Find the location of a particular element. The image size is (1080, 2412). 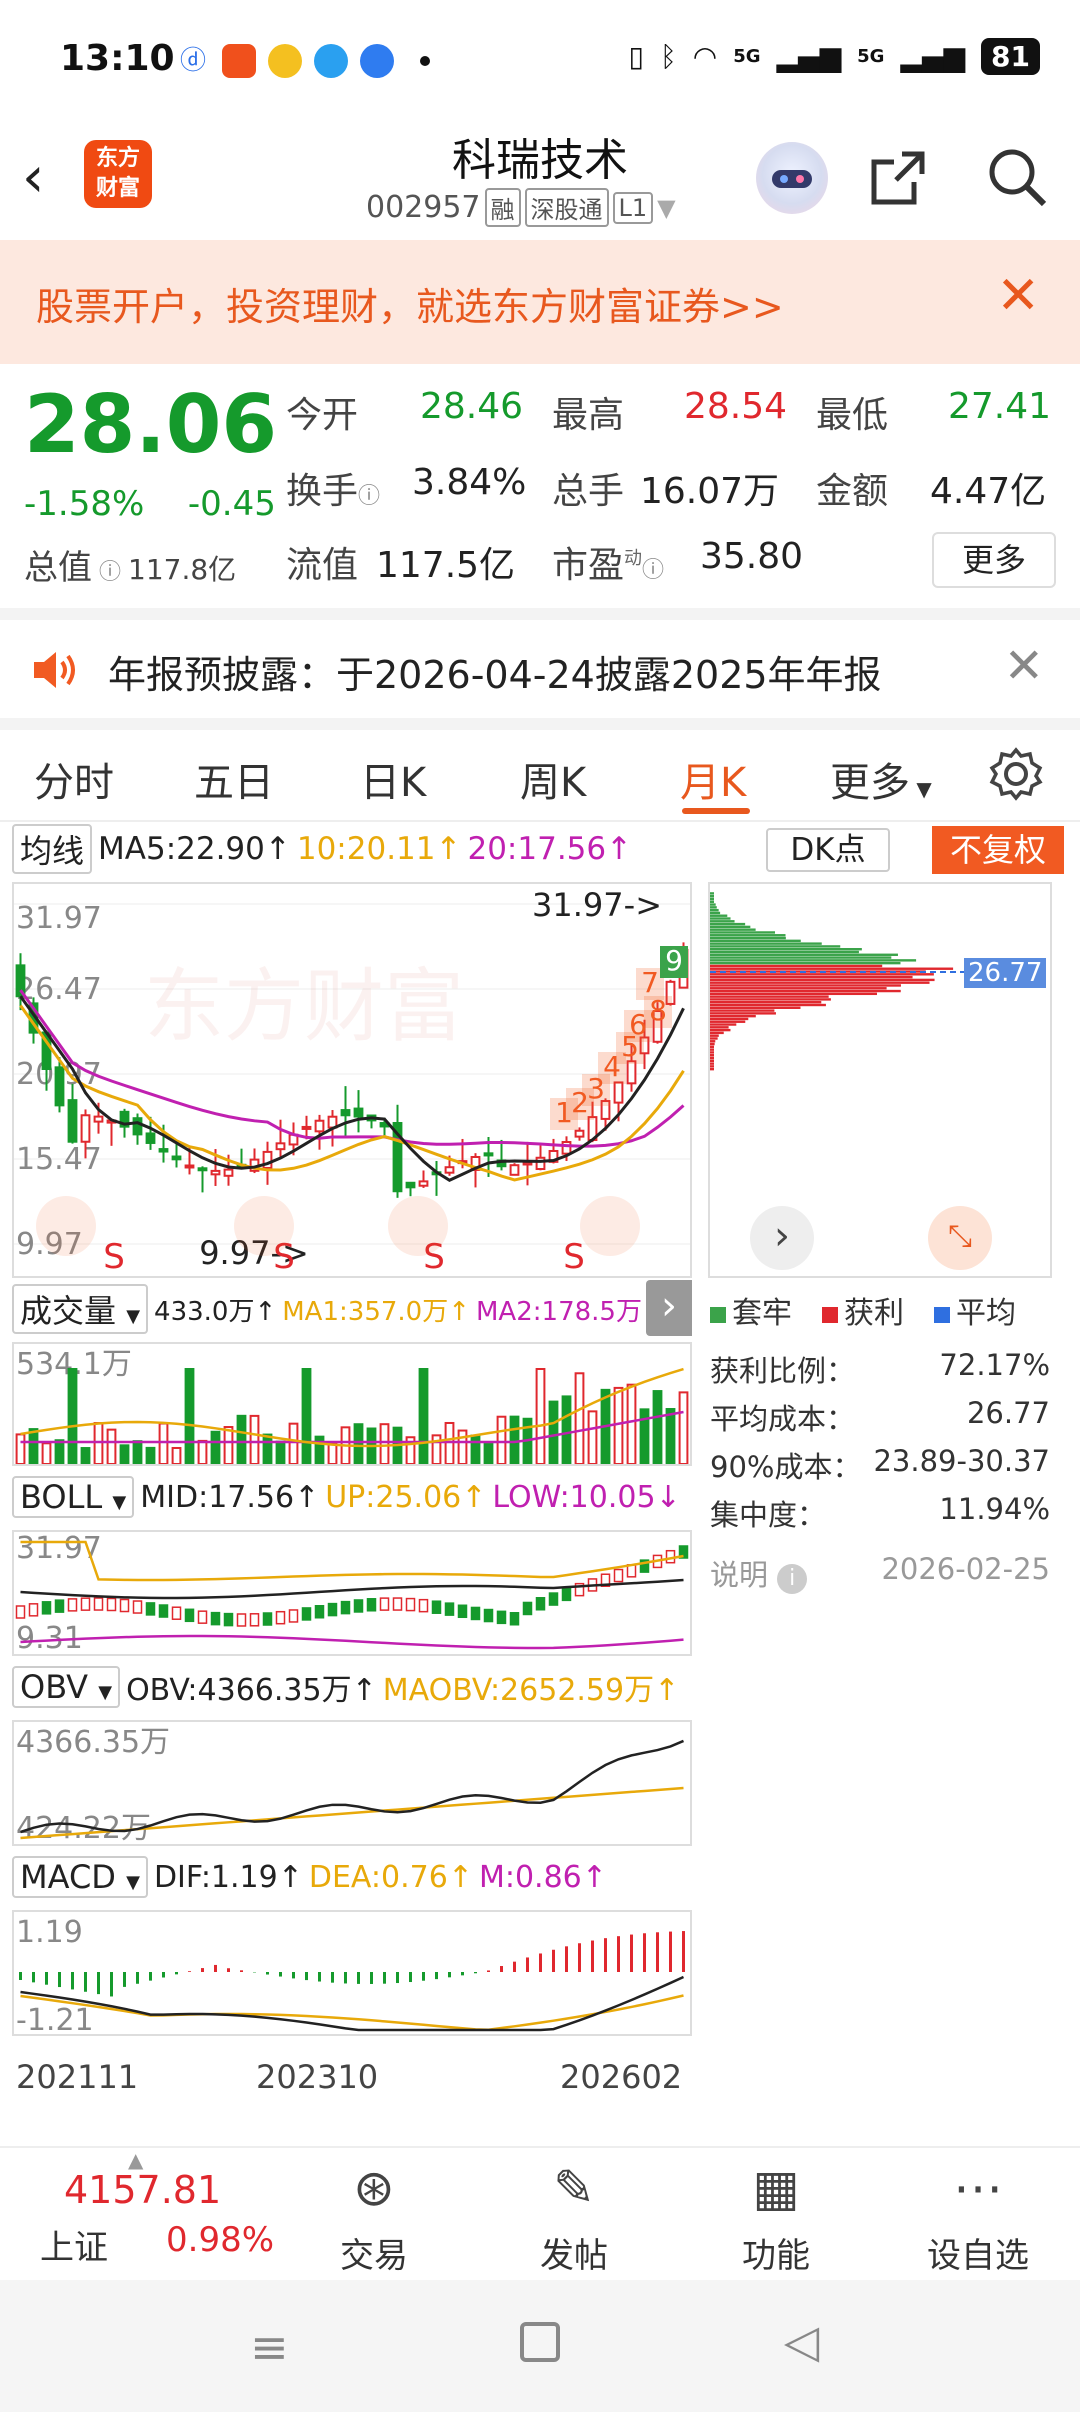

obv-selector-label: OBV is located at coordinates (54, 1687).